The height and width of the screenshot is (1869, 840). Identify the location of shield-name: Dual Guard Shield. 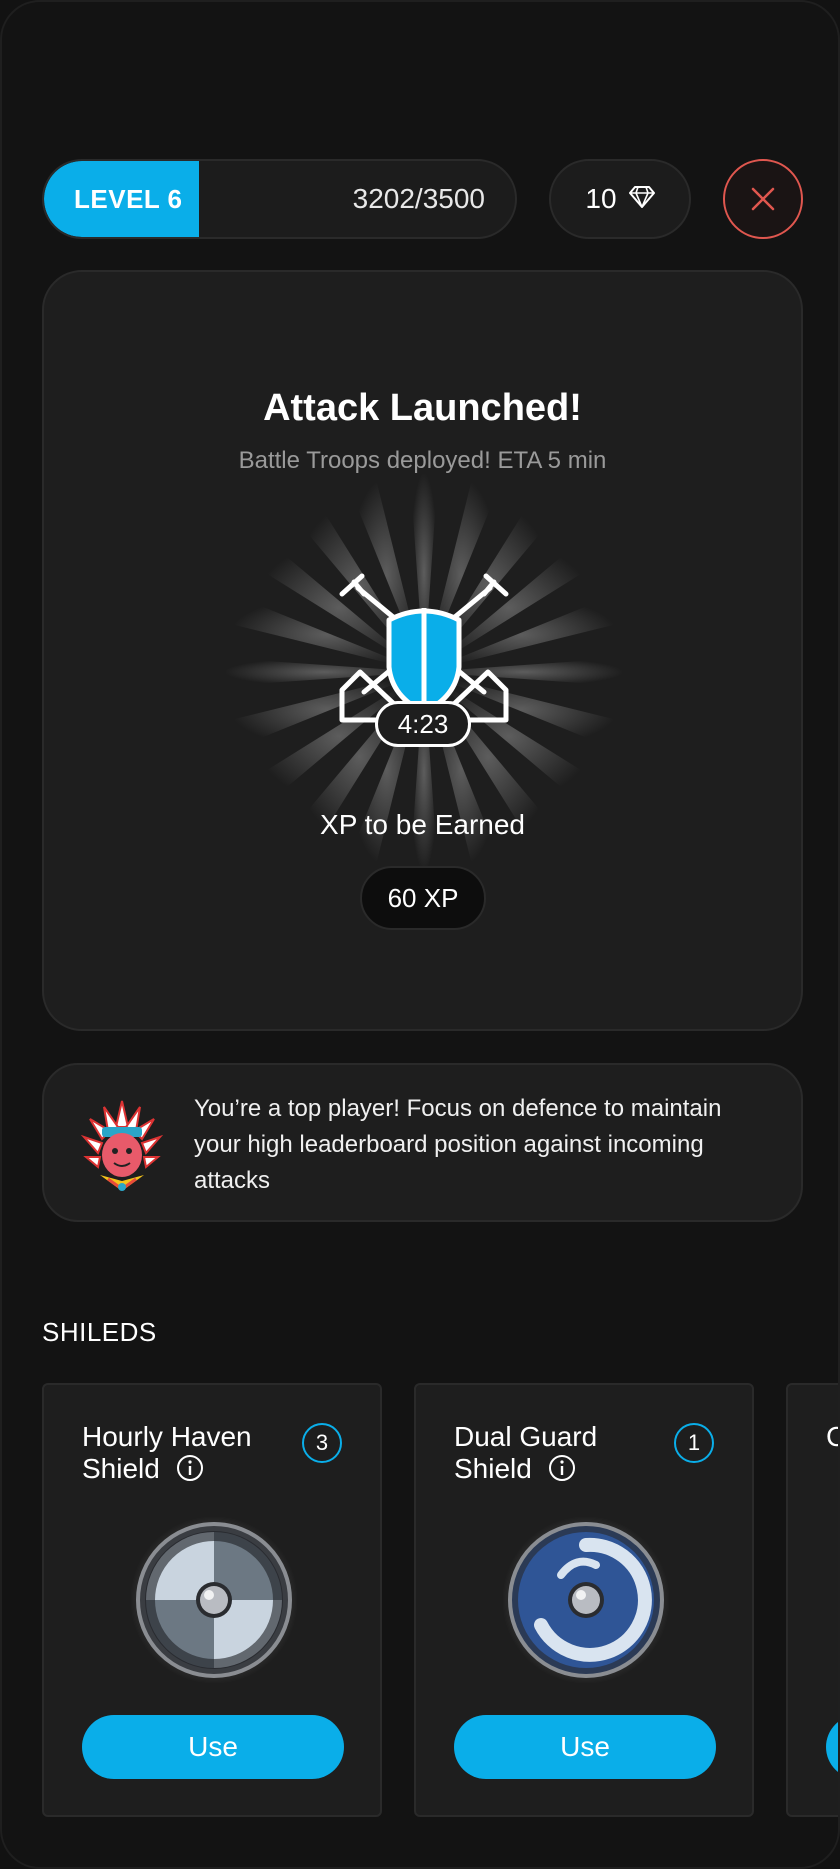
(554, 1453).